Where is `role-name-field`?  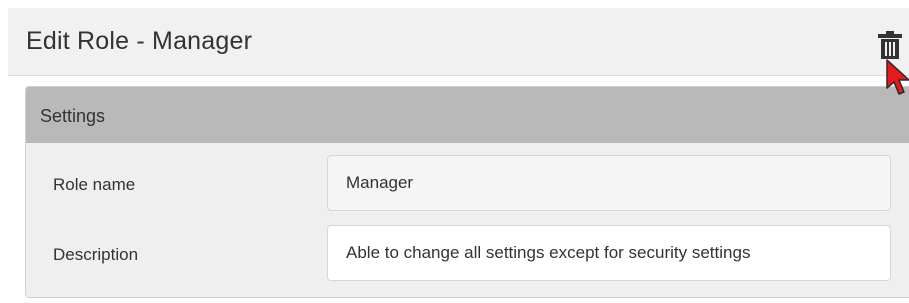 role-name-field is located at coordinates (609, 183).